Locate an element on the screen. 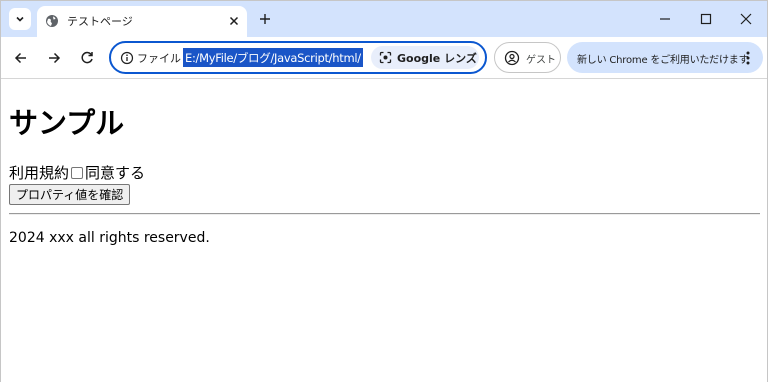 Image resolution: width=768 pixels, height=382 pixels. guest-label: ゲスト is located at coordinates (541, 60).